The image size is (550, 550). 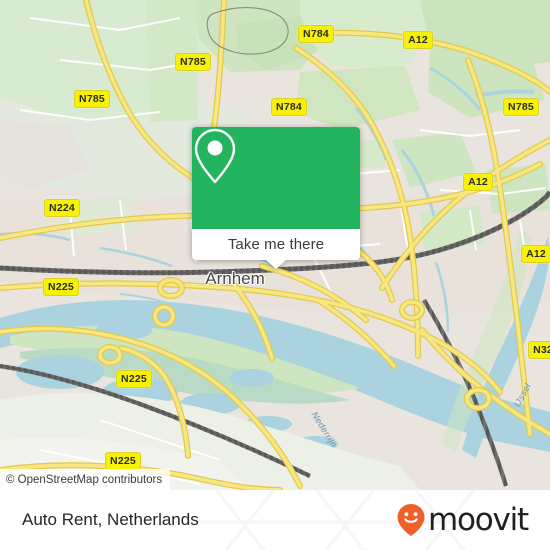 I want to click on map-pin-icon, so click(x=215, y=156).